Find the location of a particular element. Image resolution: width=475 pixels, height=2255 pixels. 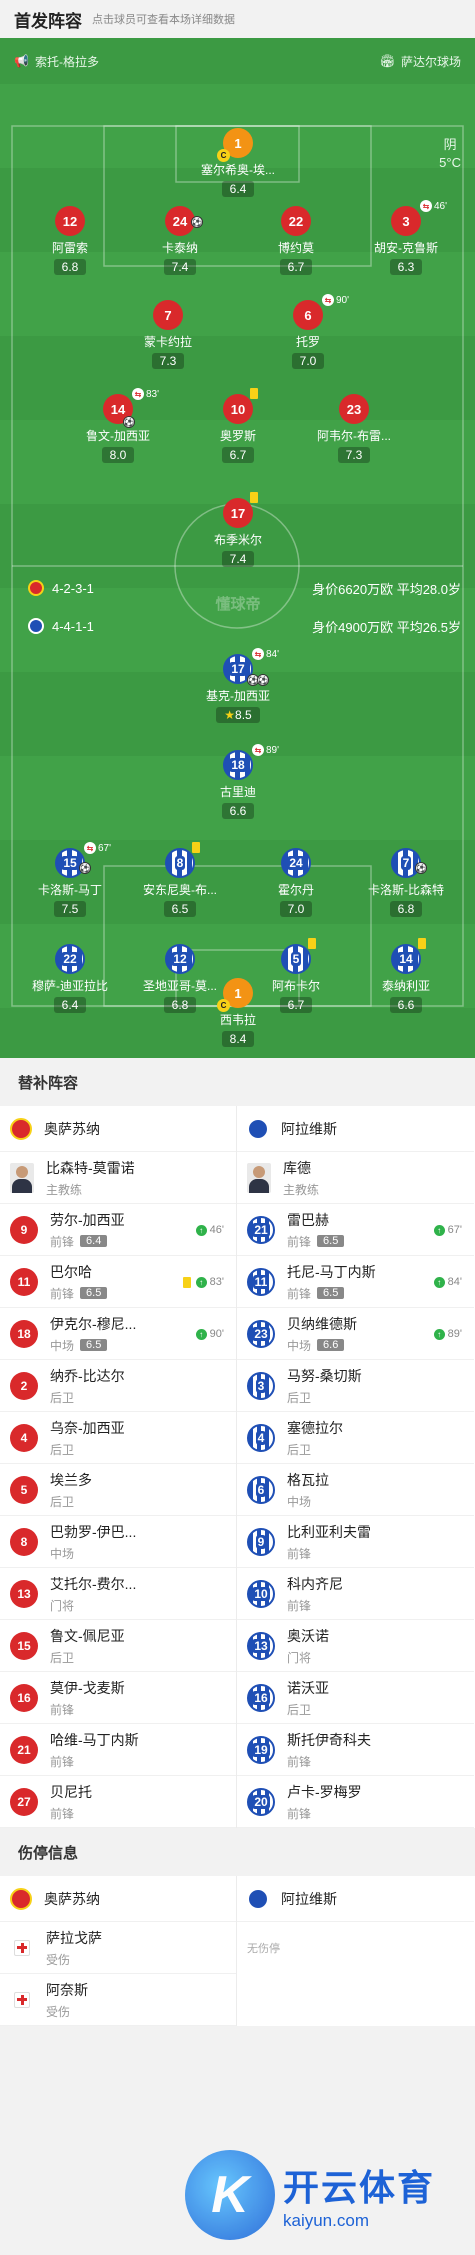

player-name: 科内齐尼 is located at coordinates (315, 1583).